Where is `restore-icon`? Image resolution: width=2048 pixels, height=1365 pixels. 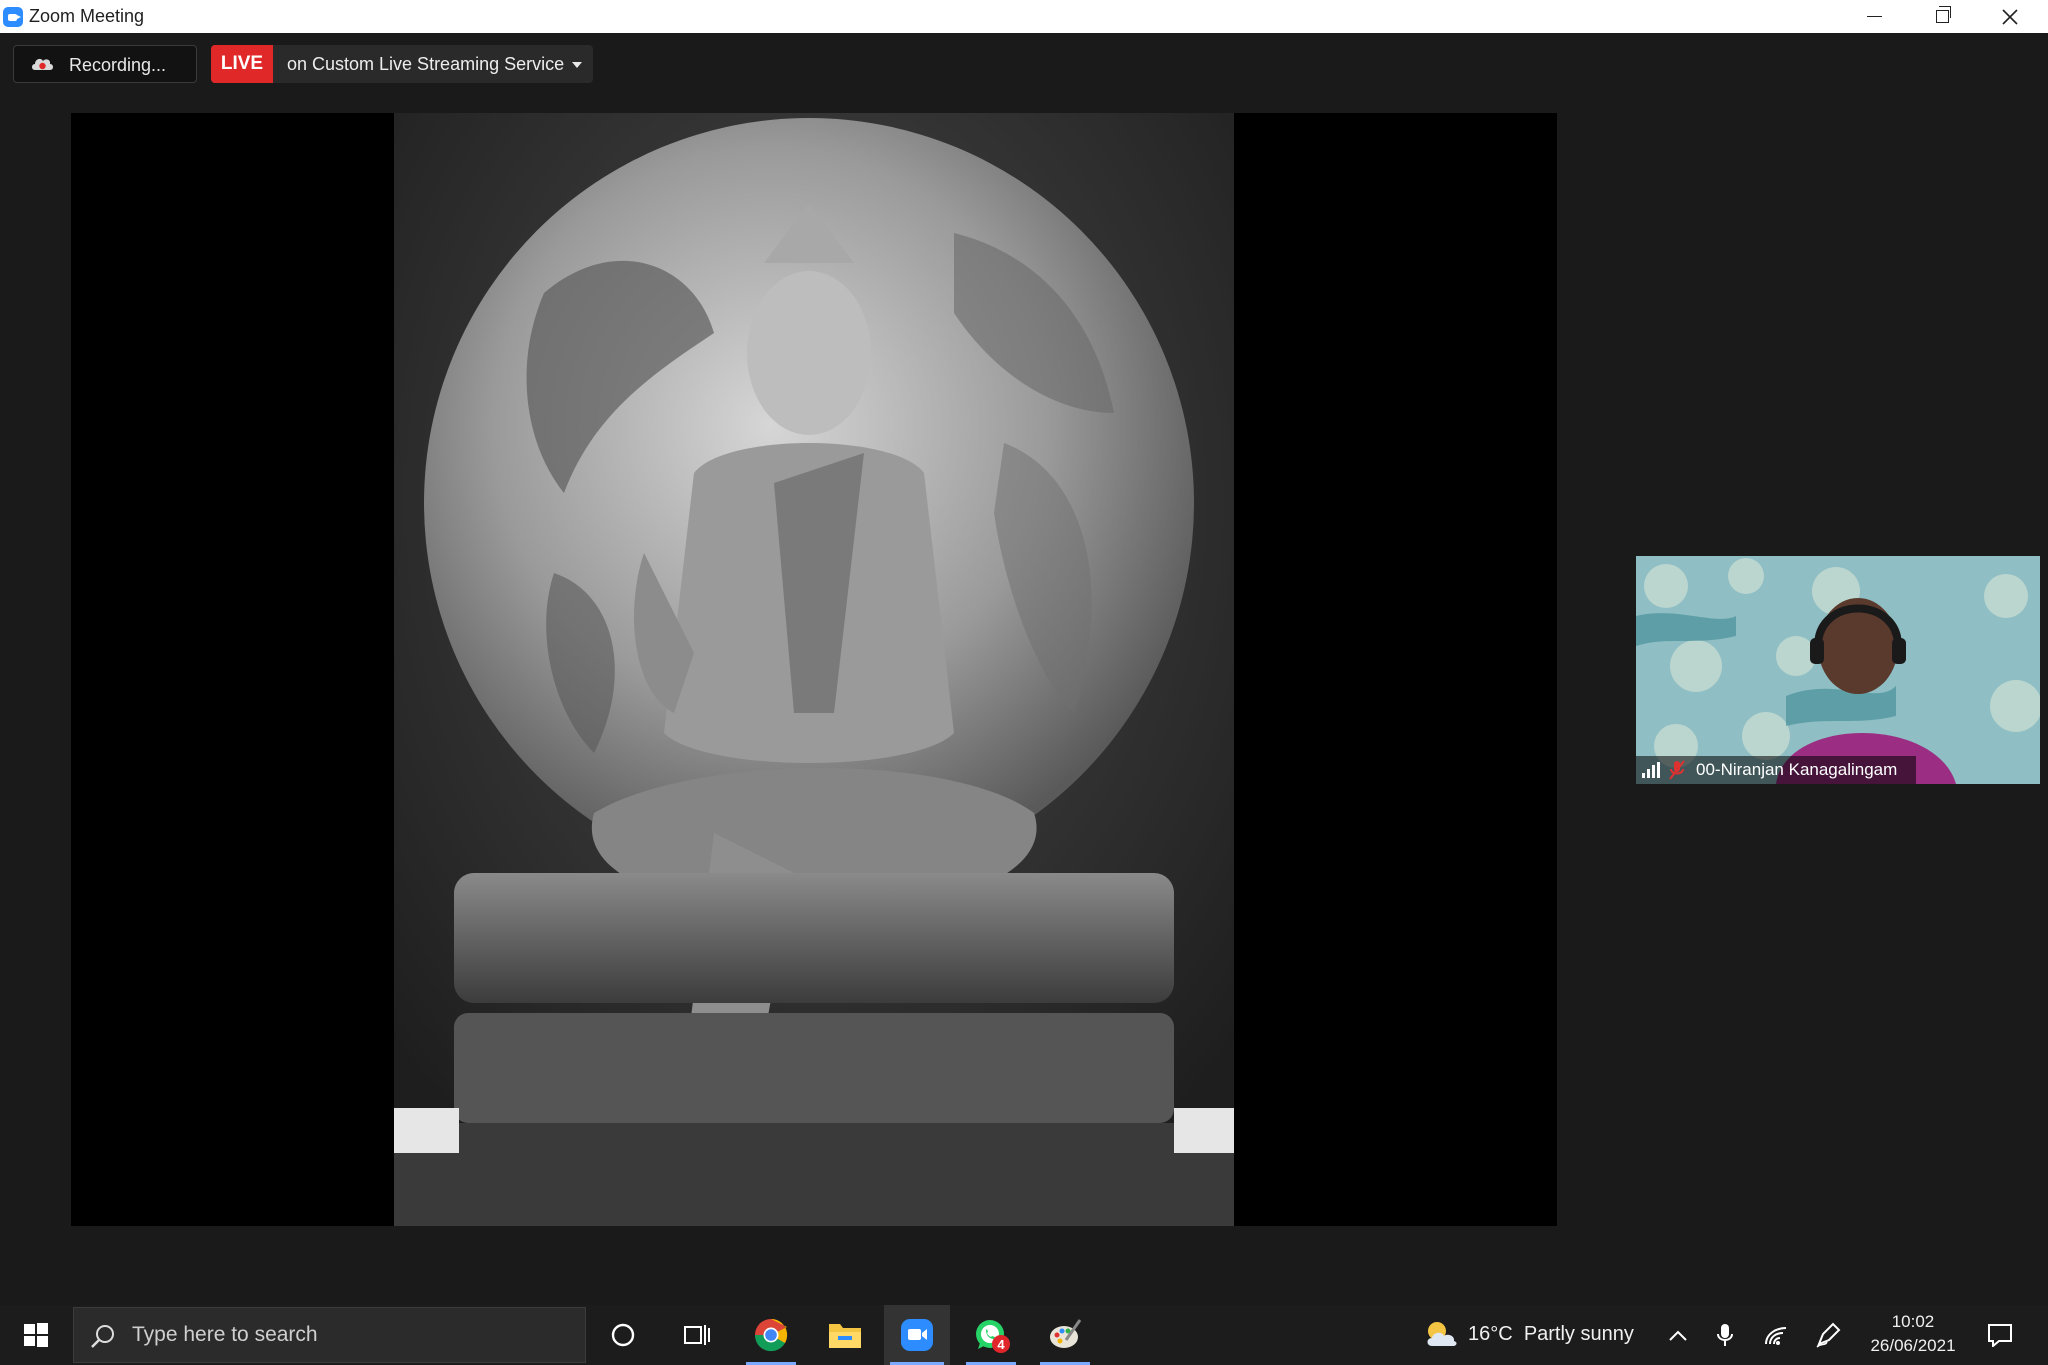 restore-icon is located at coordinates (1943, 14).